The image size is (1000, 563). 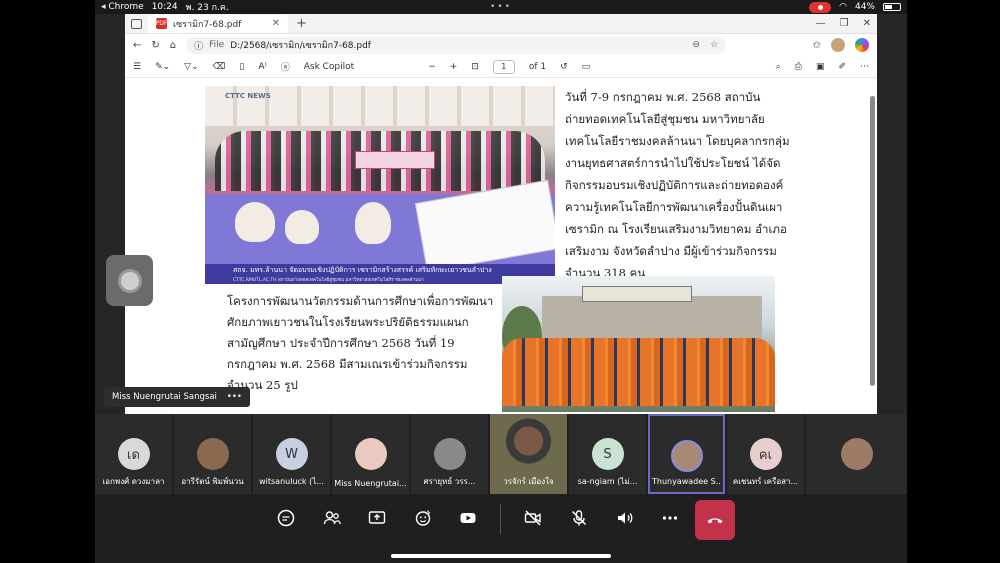 I want to click on translate-icon: ⓐ, so click(x=285, y=66).